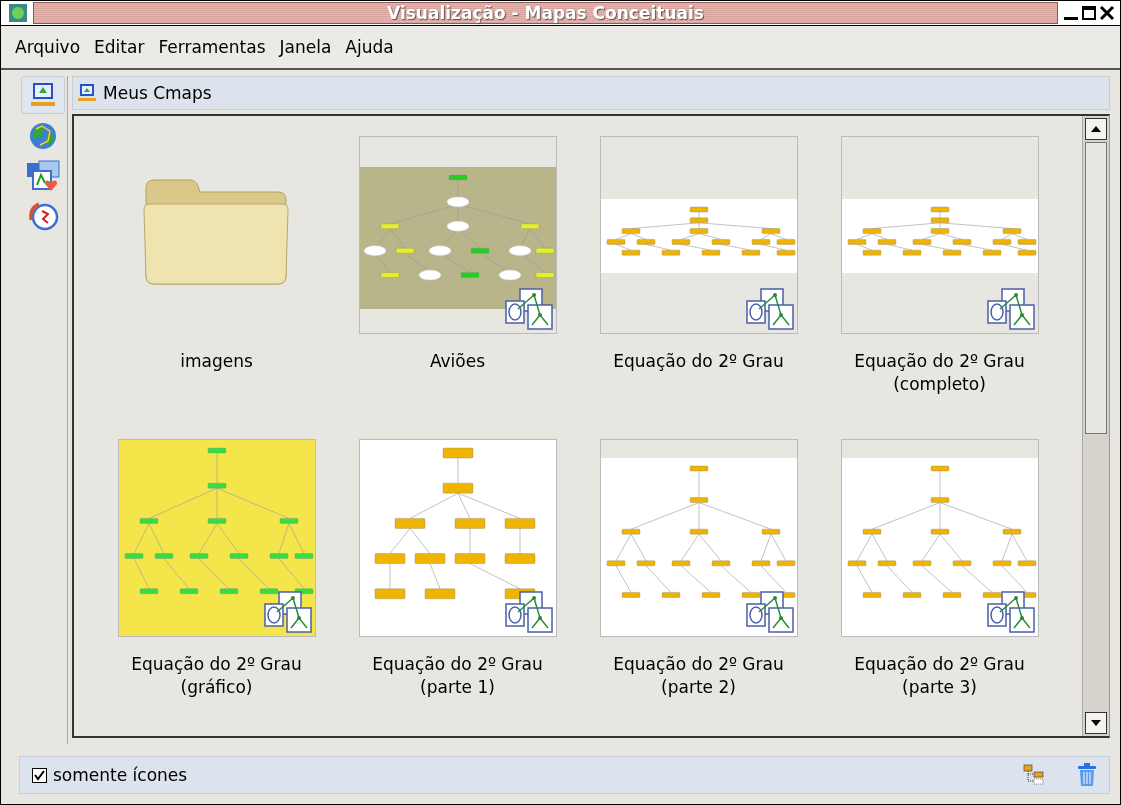 The width and height of the screenshot is (1121, 805). I want to click on up-arrow-icon, so click(1096, 129).